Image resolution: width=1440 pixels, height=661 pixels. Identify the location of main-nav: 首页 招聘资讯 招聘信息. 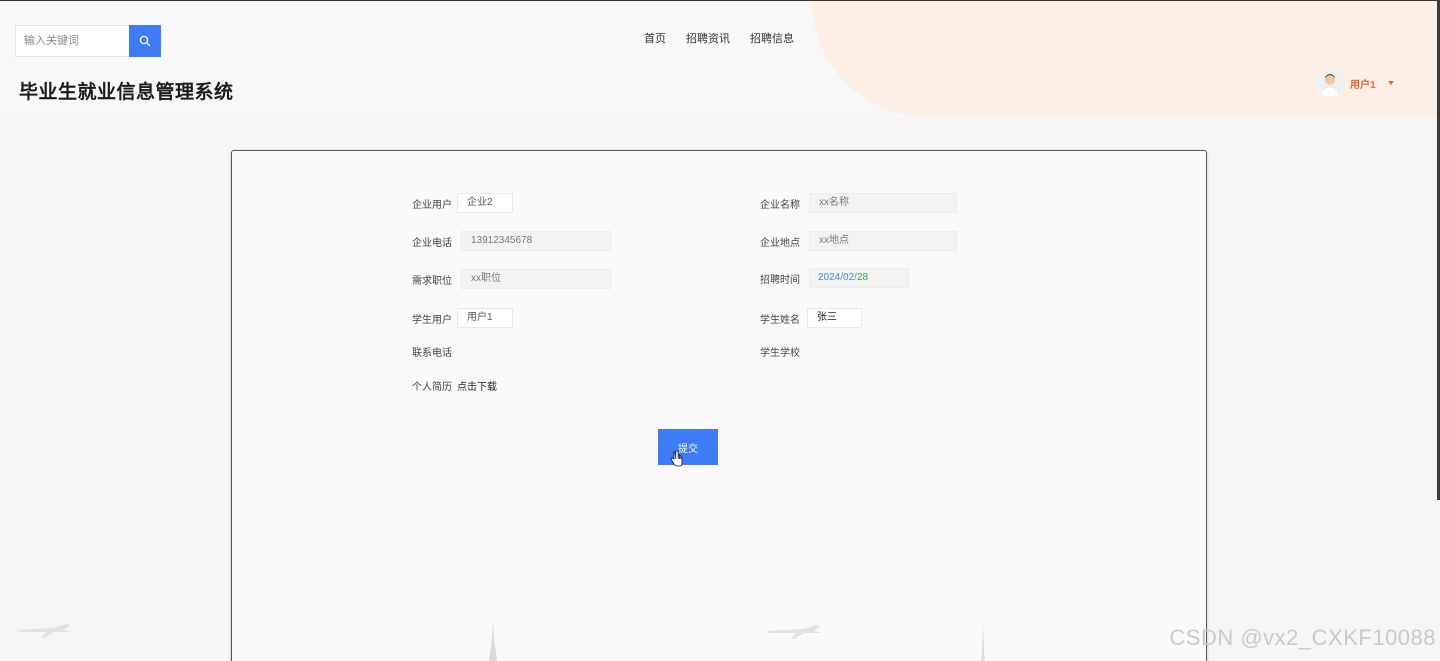
(719, 38).